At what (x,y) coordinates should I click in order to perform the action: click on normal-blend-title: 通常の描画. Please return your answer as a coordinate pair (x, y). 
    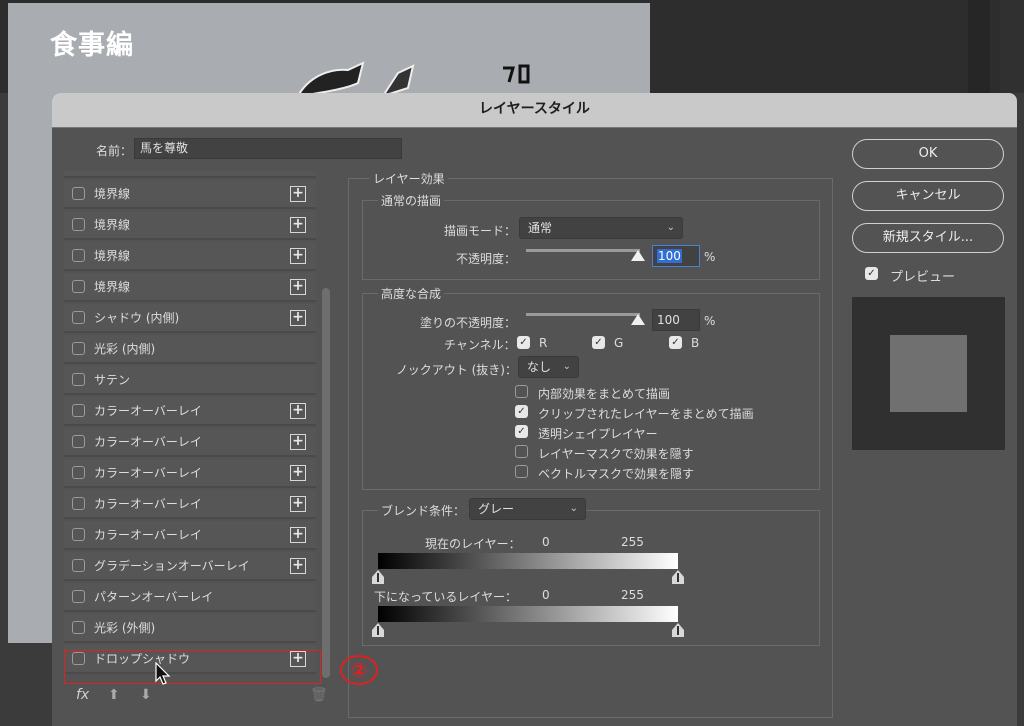
    Looking at the image, I should click on (411, 200).